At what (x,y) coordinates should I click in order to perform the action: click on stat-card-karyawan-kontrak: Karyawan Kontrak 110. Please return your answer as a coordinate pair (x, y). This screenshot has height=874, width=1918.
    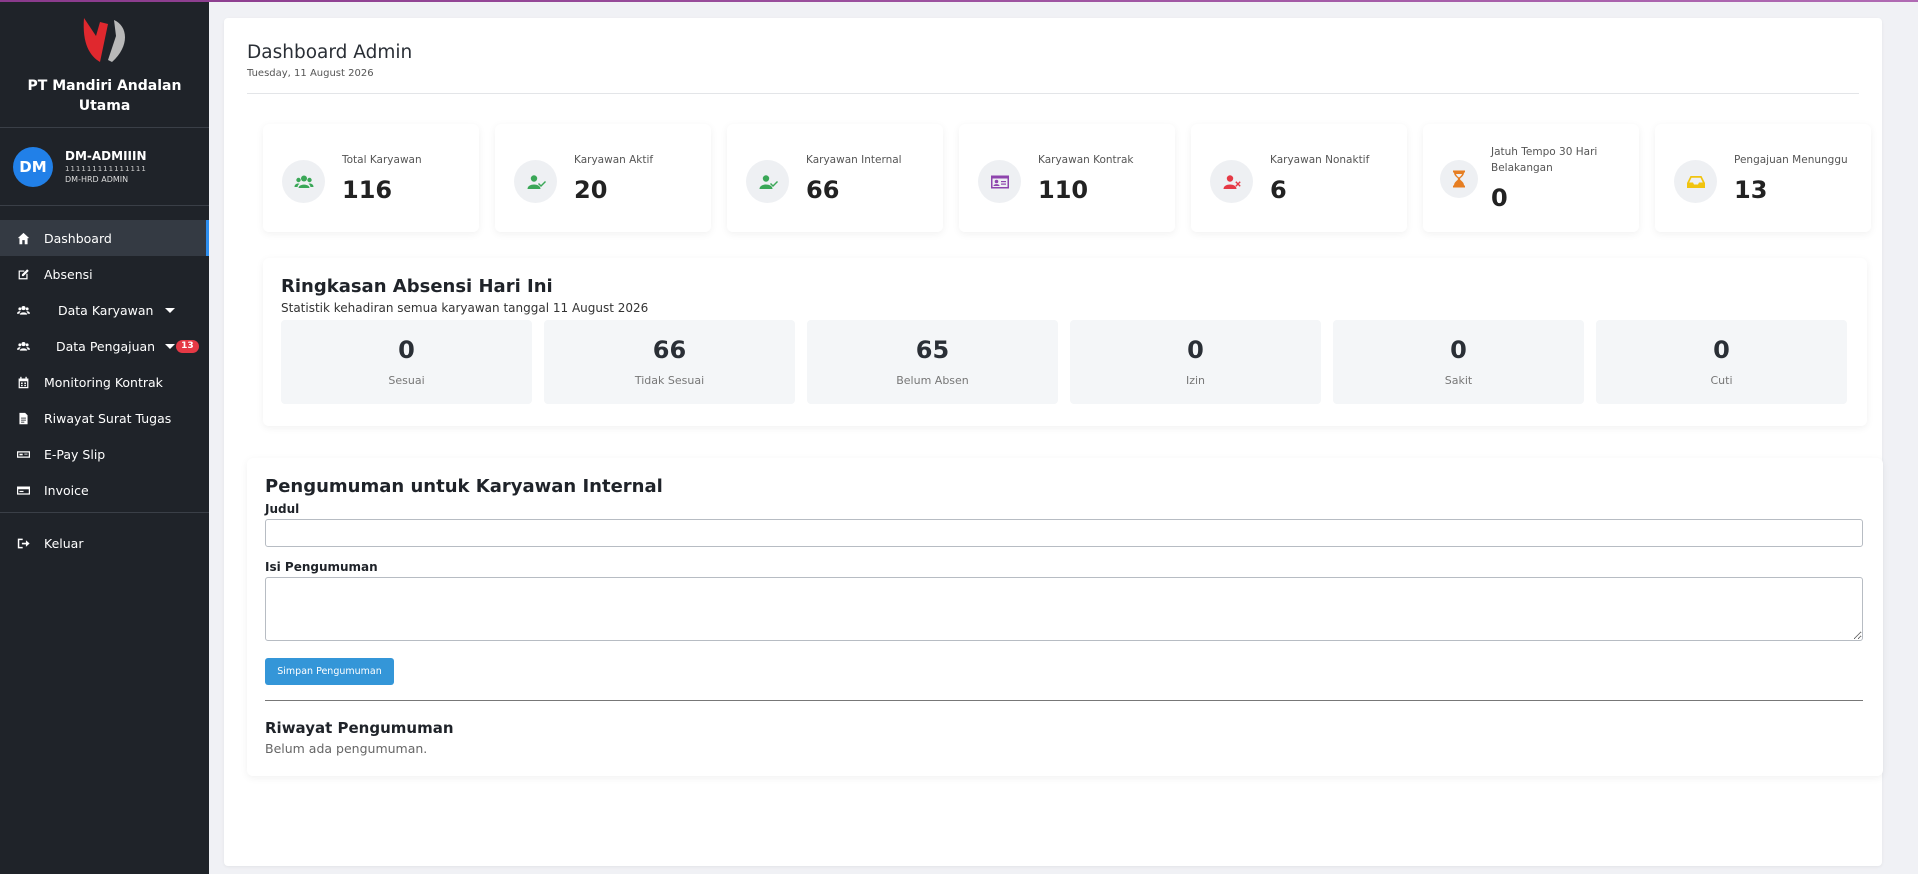
    Looking at the image, I should click on (1067, 178).